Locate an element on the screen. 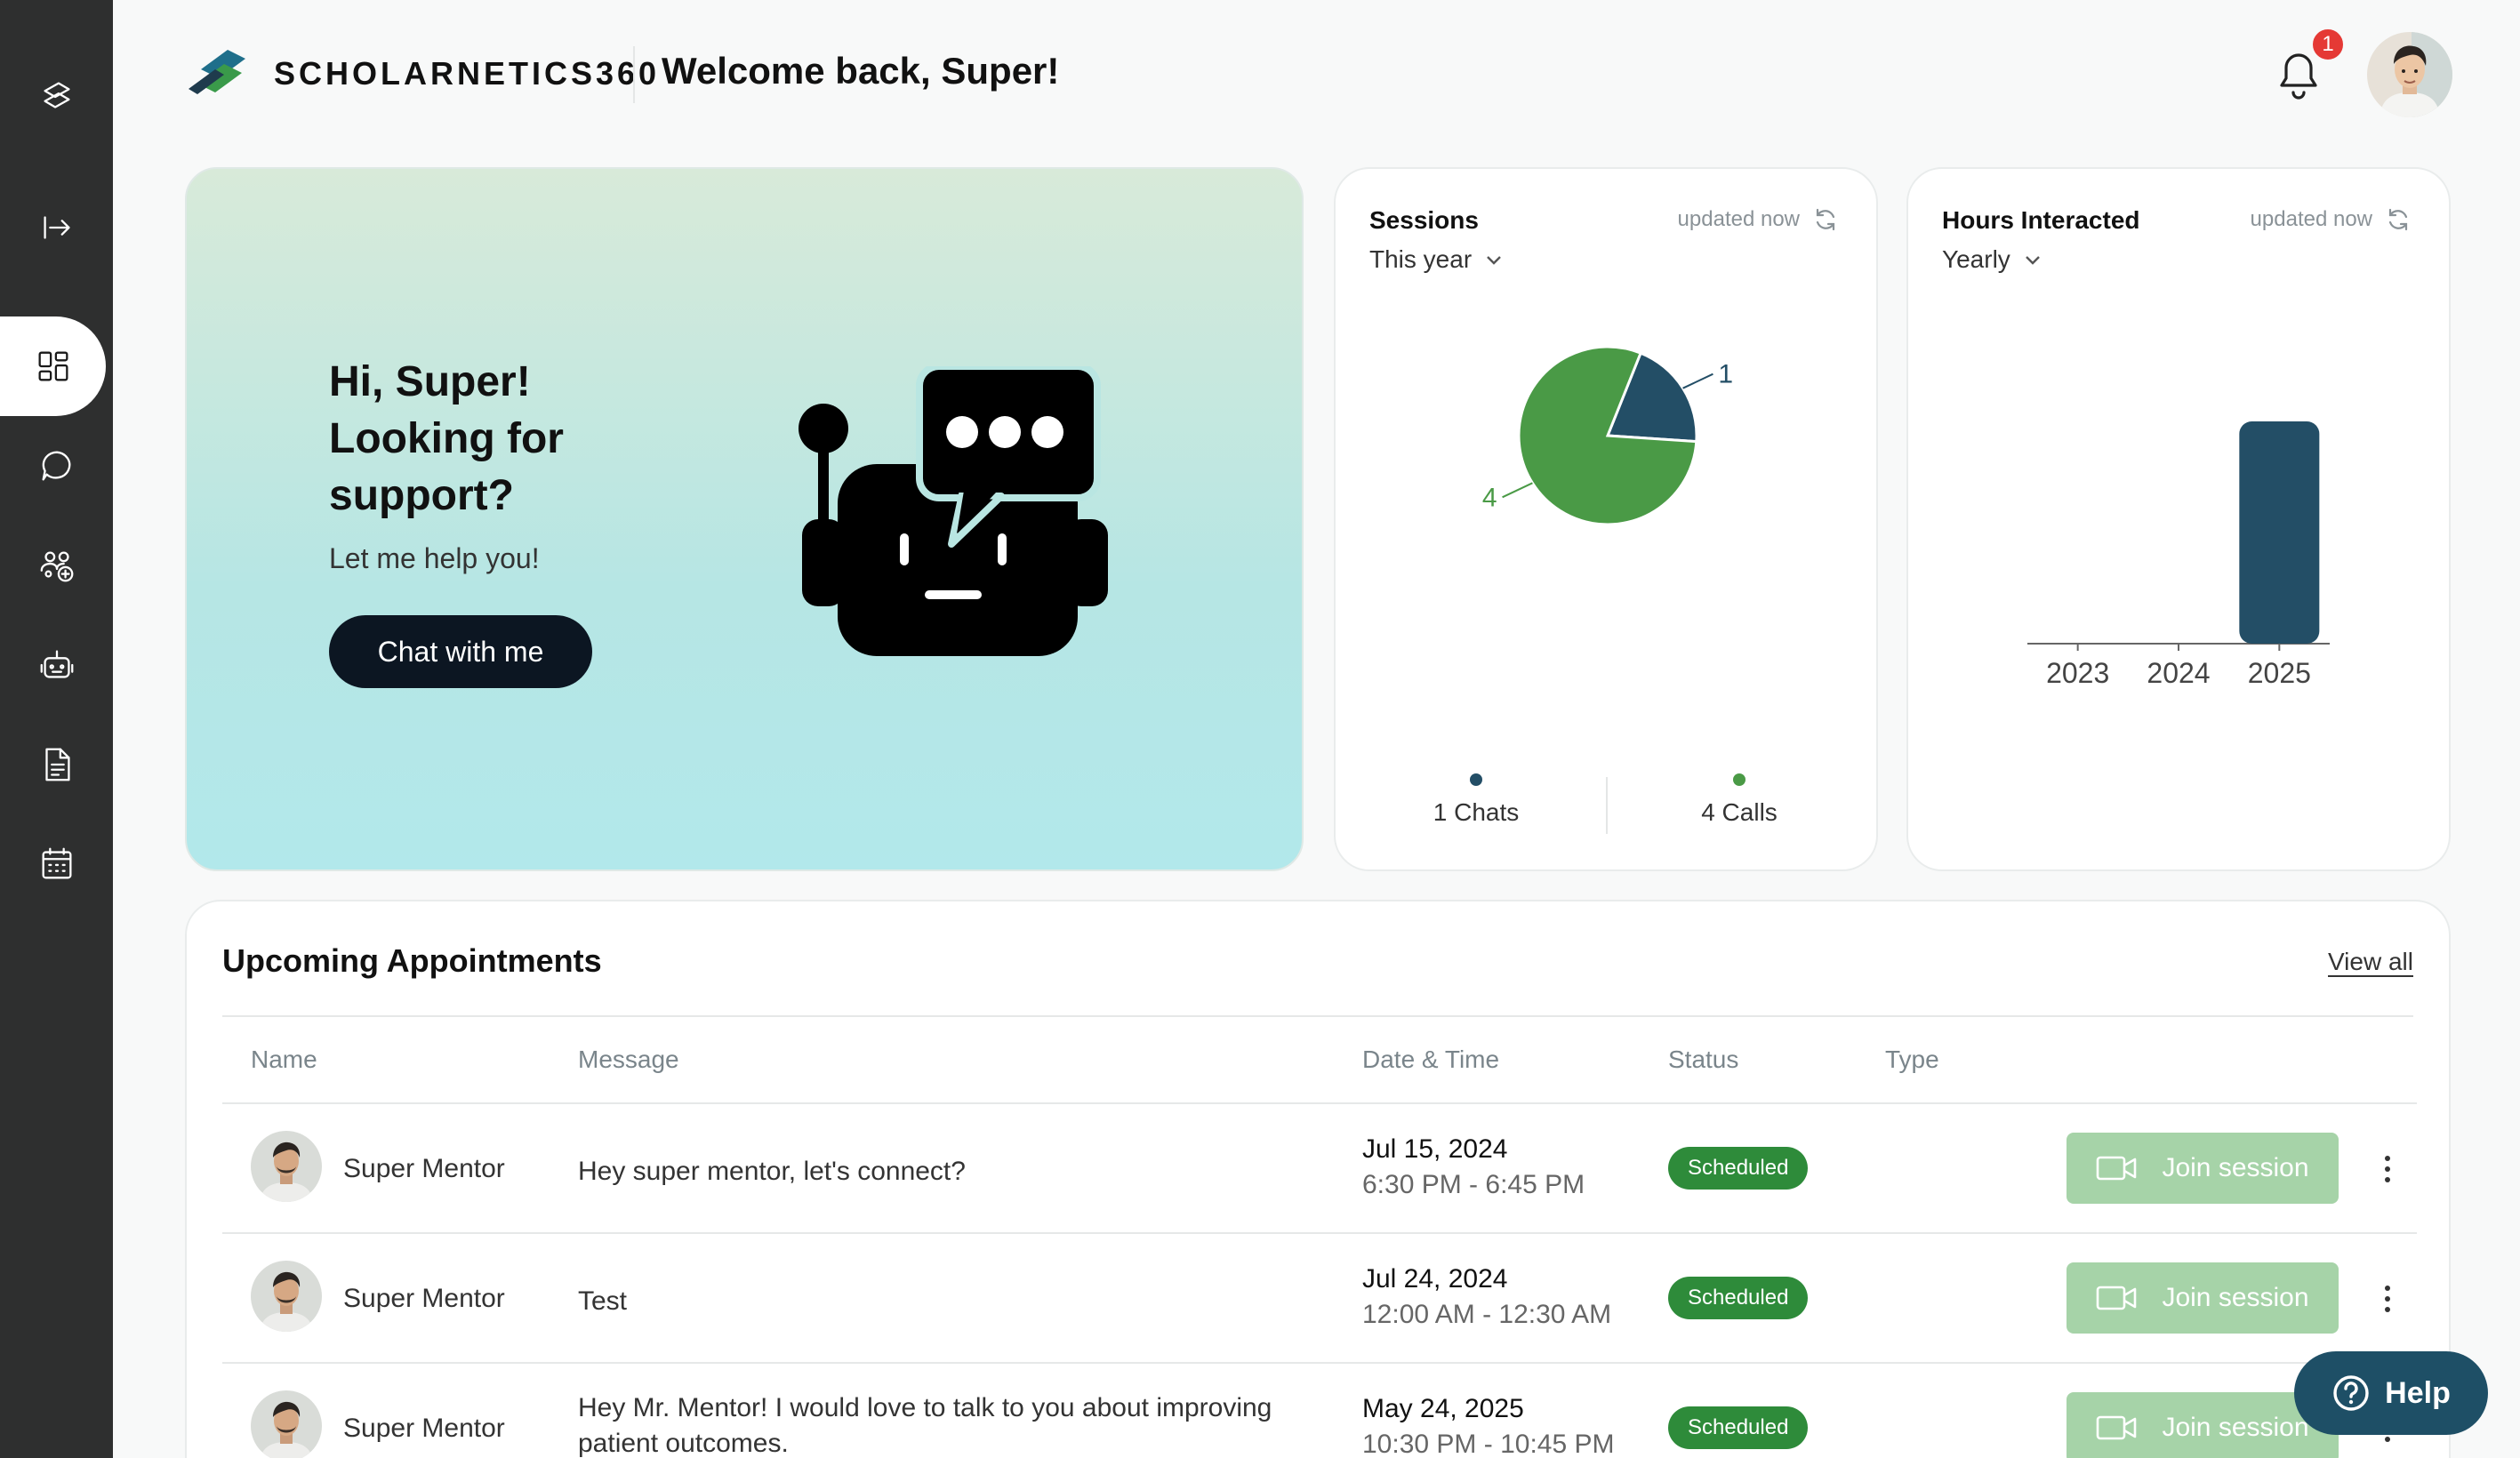 The image size is (2520, 1458). column-header-name: Name is located at coordinates (284, 1059).